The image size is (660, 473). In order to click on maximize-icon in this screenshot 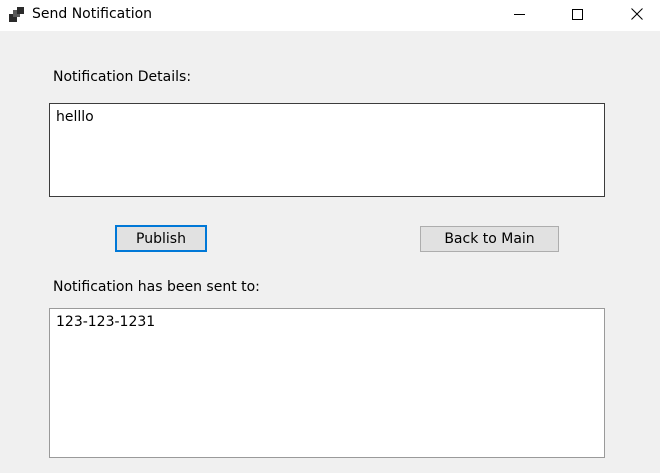, I will do `click(577, 16)`.